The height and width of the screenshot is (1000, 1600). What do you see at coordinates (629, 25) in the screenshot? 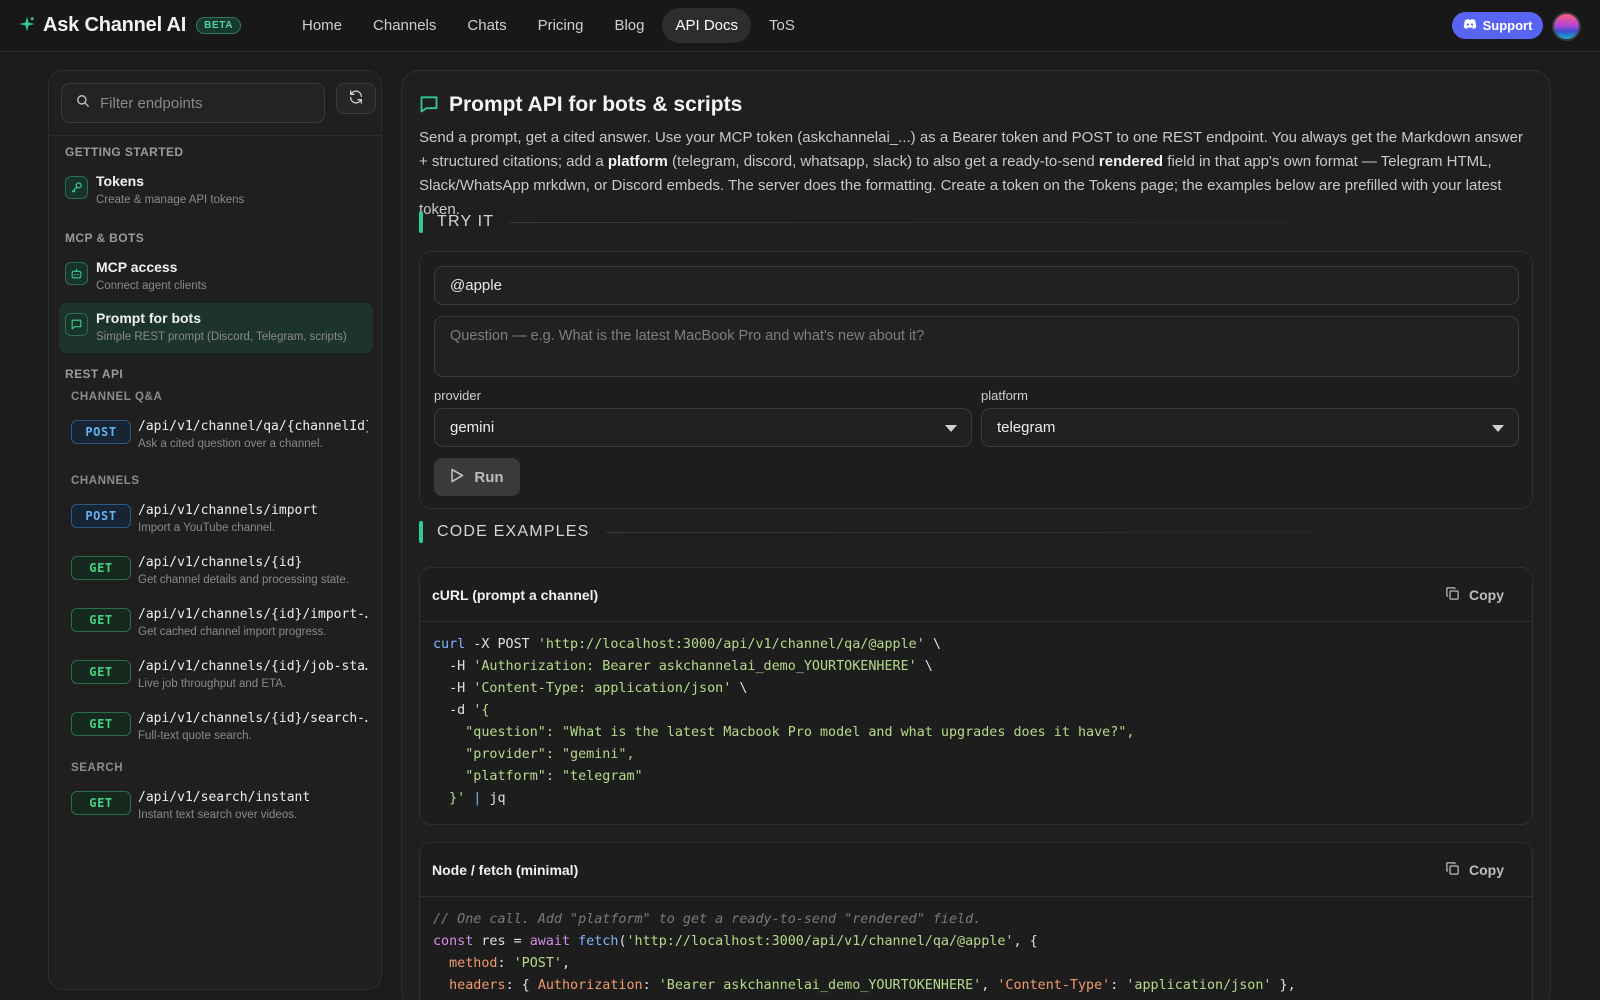
I see `nav-blog: Blog` at bounding box center [629, 25].